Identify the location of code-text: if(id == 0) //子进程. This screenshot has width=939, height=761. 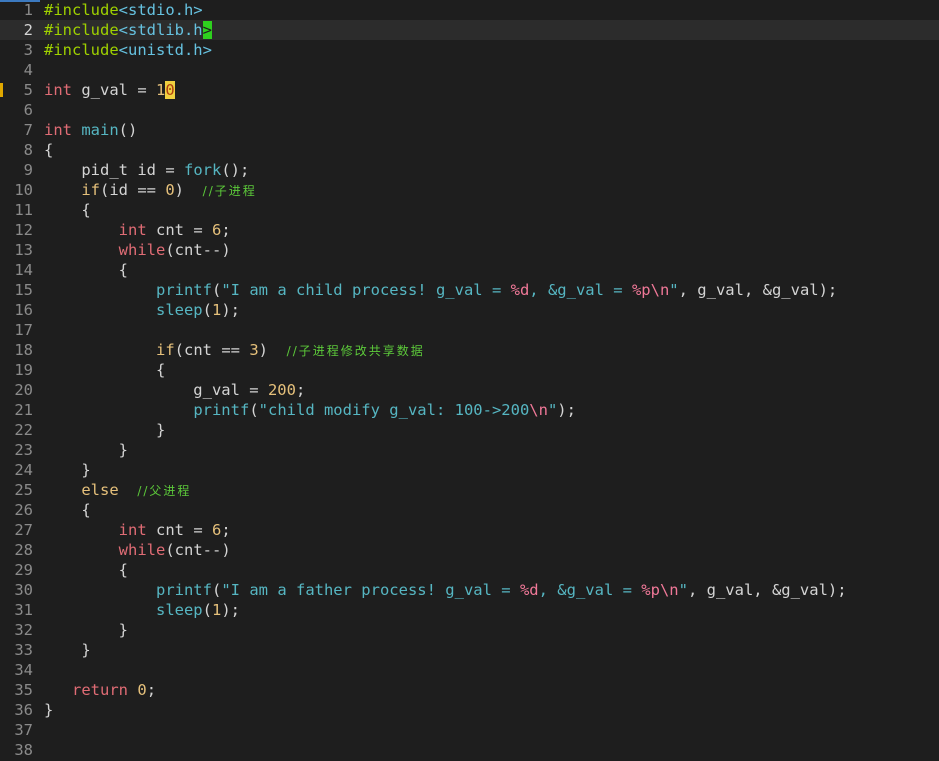
(150, 190).